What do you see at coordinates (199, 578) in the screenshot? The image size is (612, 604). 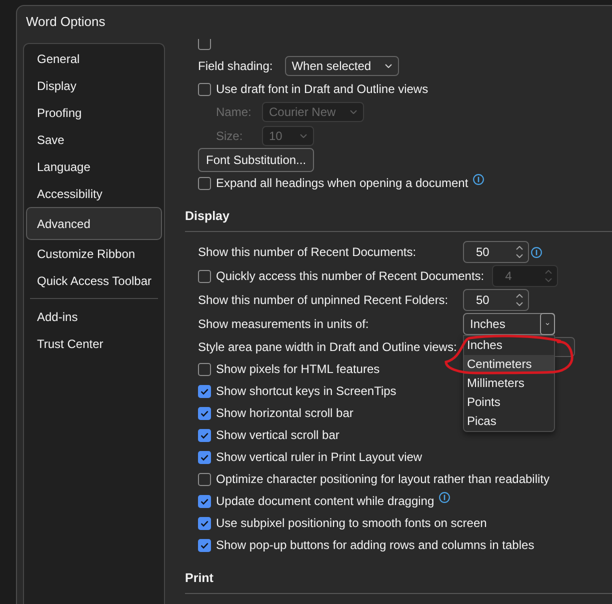 I see `section-heading: Print` at bounding box center [199, 578].